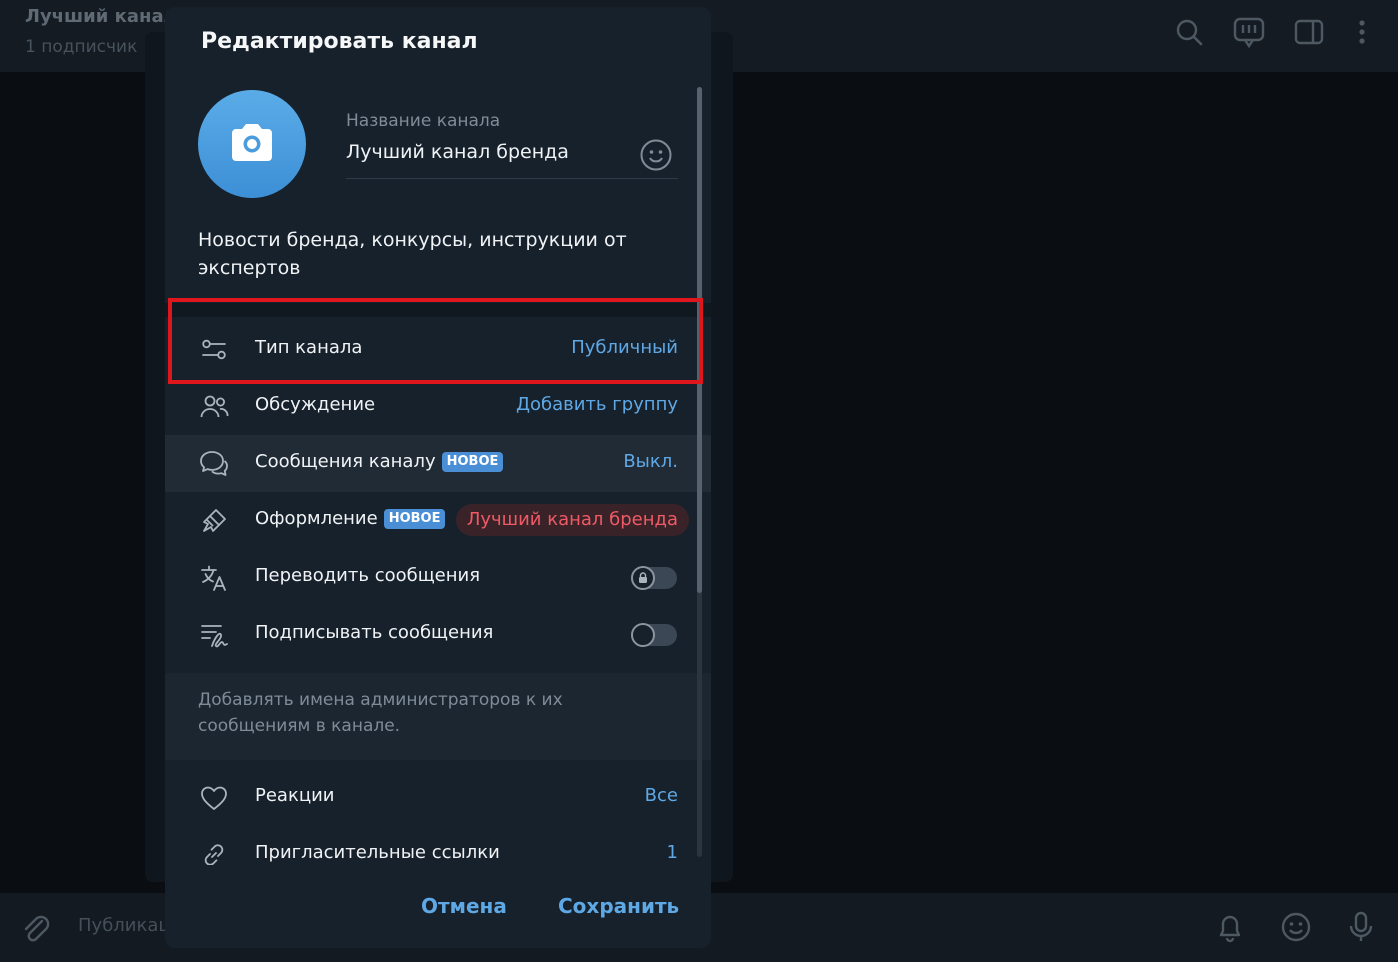 The image size is (1398, 962). I want to click on setting-label-text: Сообщения каналу, so click(345, 461).